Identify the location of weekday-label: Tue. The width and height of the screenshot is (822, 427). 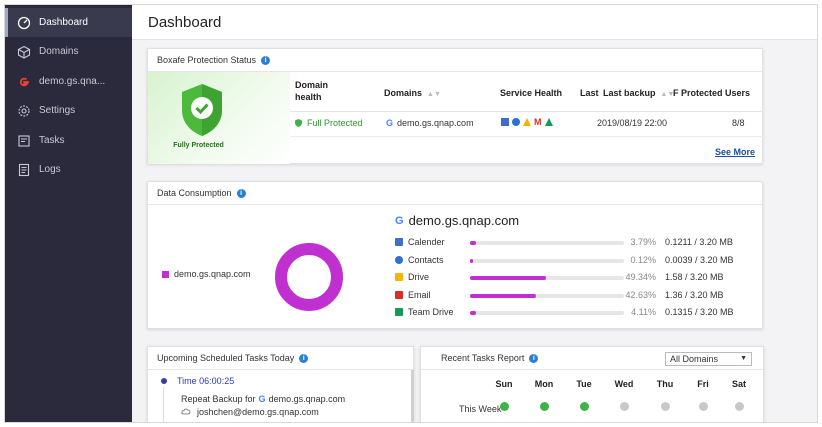
(584, 384).